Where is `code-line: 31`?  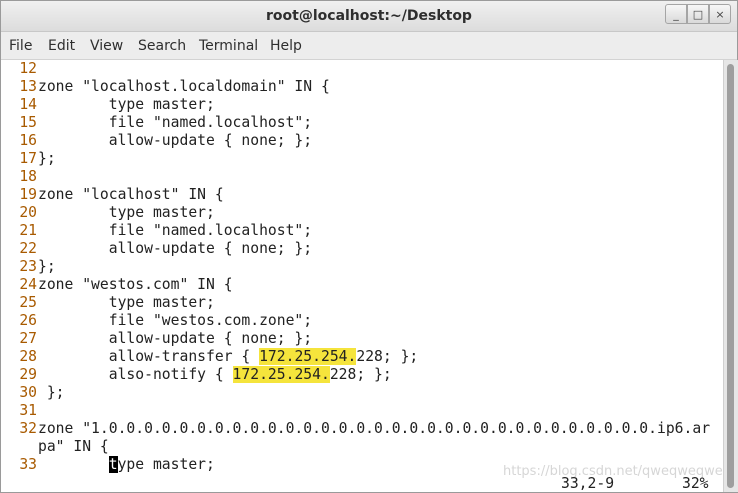
code-line: 31 is located at coordinates (19, 411).